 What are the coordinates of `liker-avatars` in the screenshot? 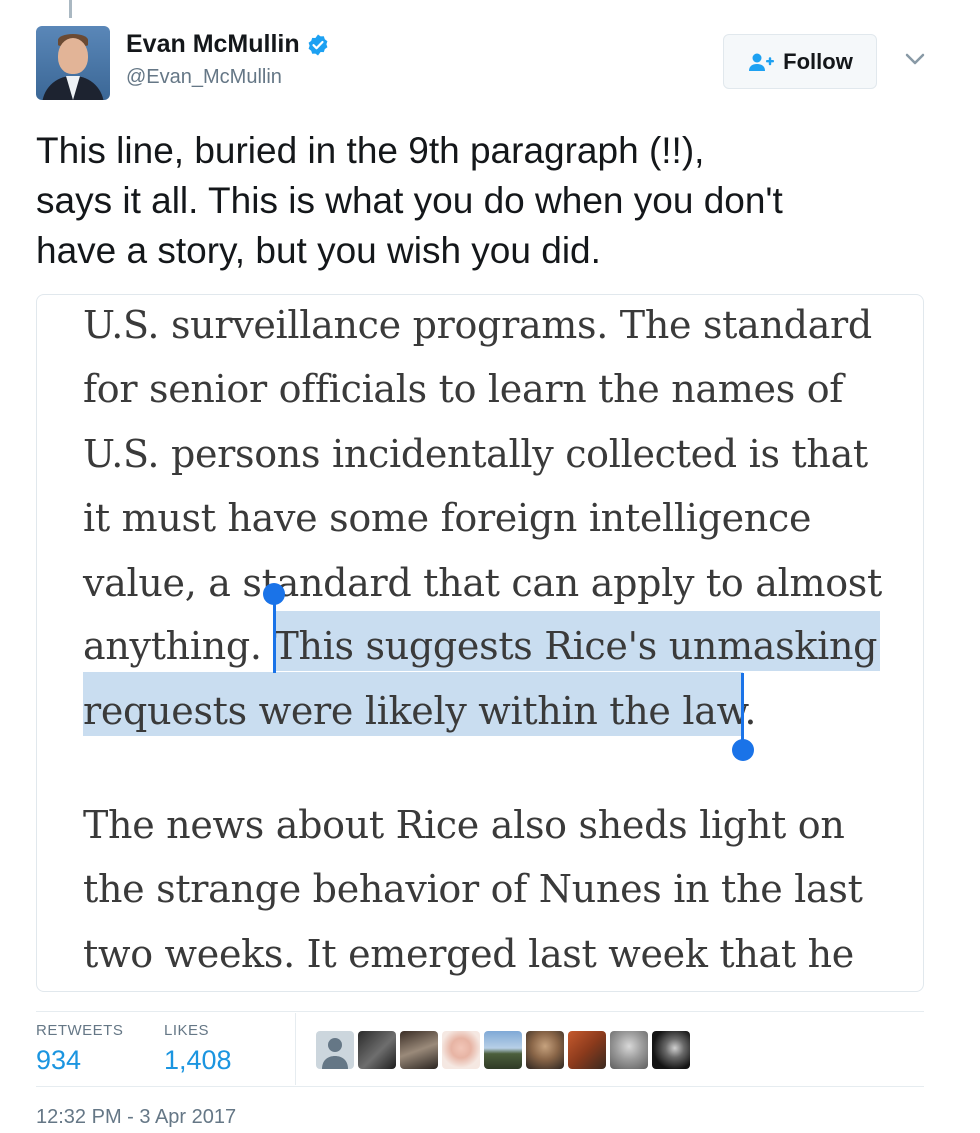 It's located at (503, 1050).